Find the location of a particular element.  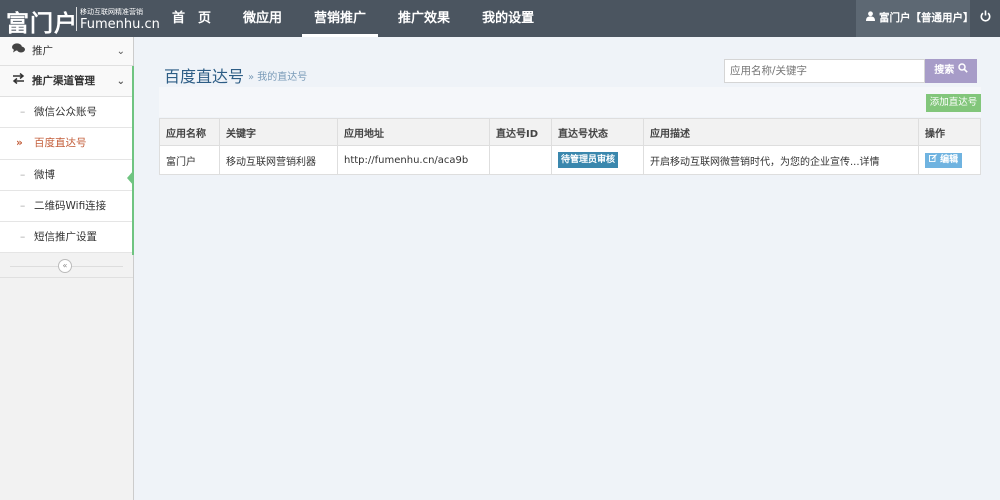

nav-marketing: 营销推广 is located at coordinates (340, 18).